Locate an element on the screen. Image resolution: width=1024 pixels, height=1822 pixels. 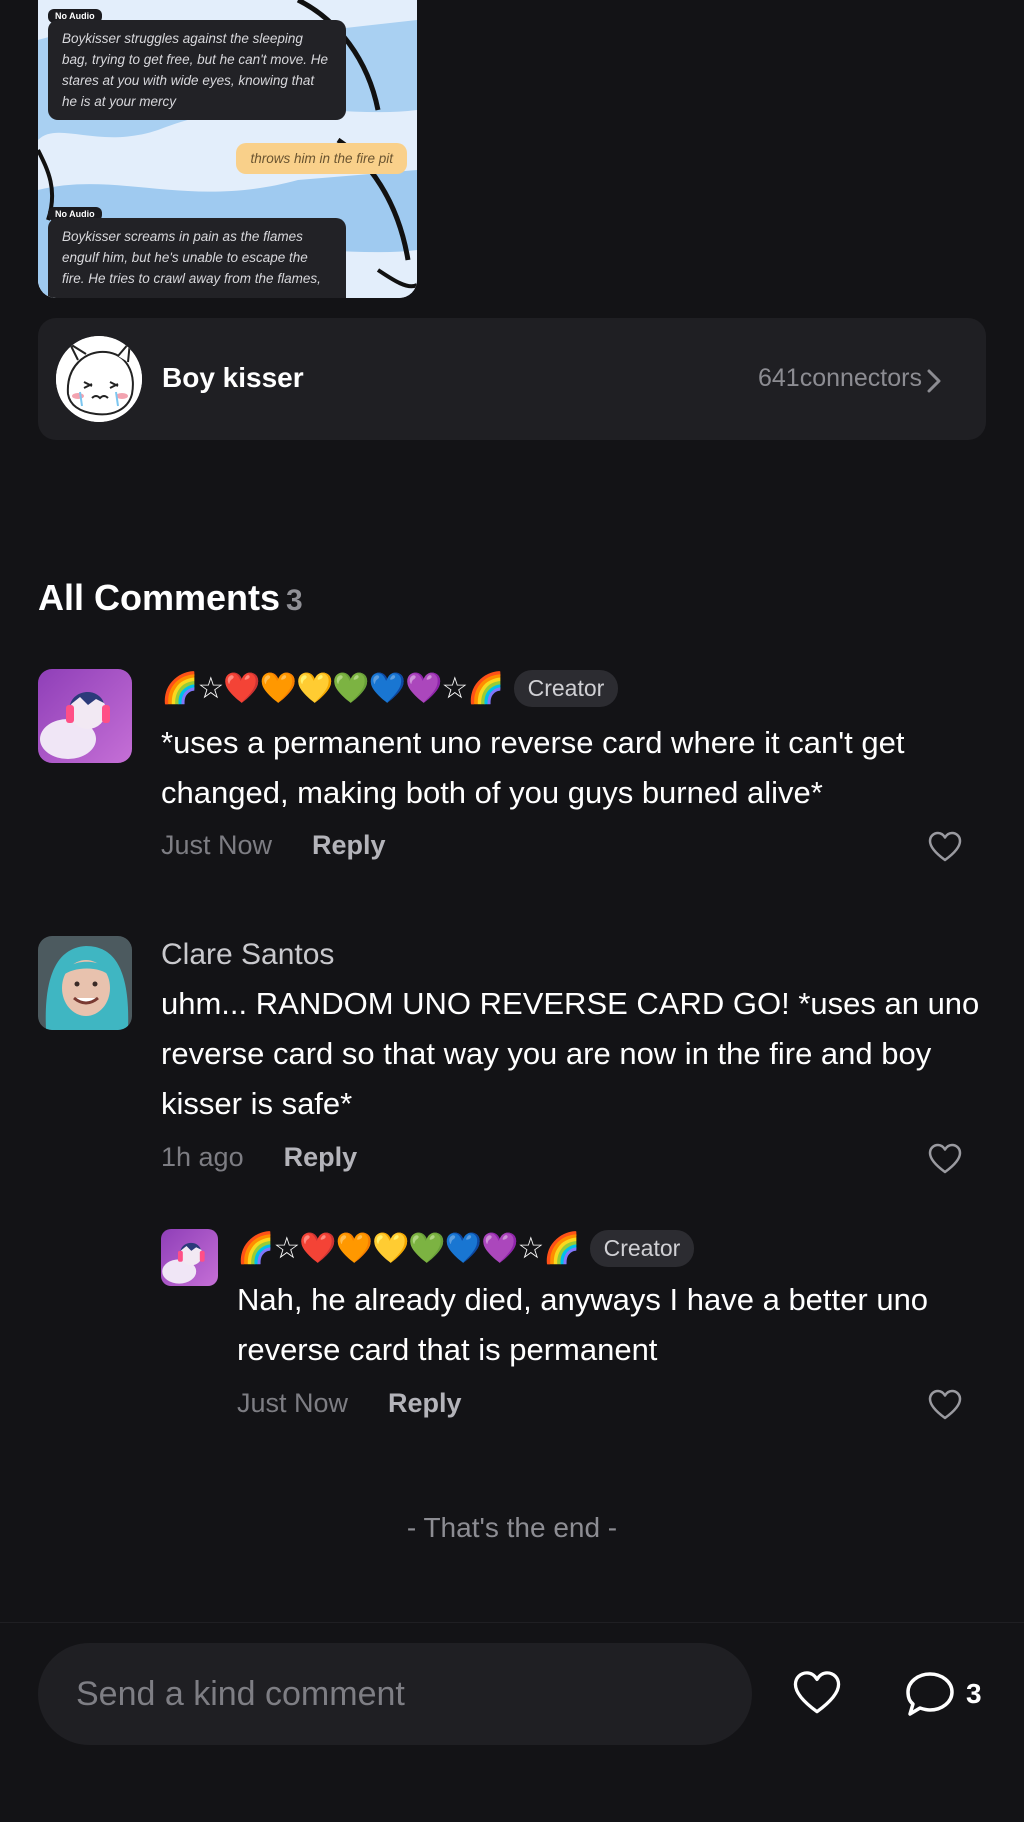
comment-bubble-icon is located at coordinates (930, 1694).